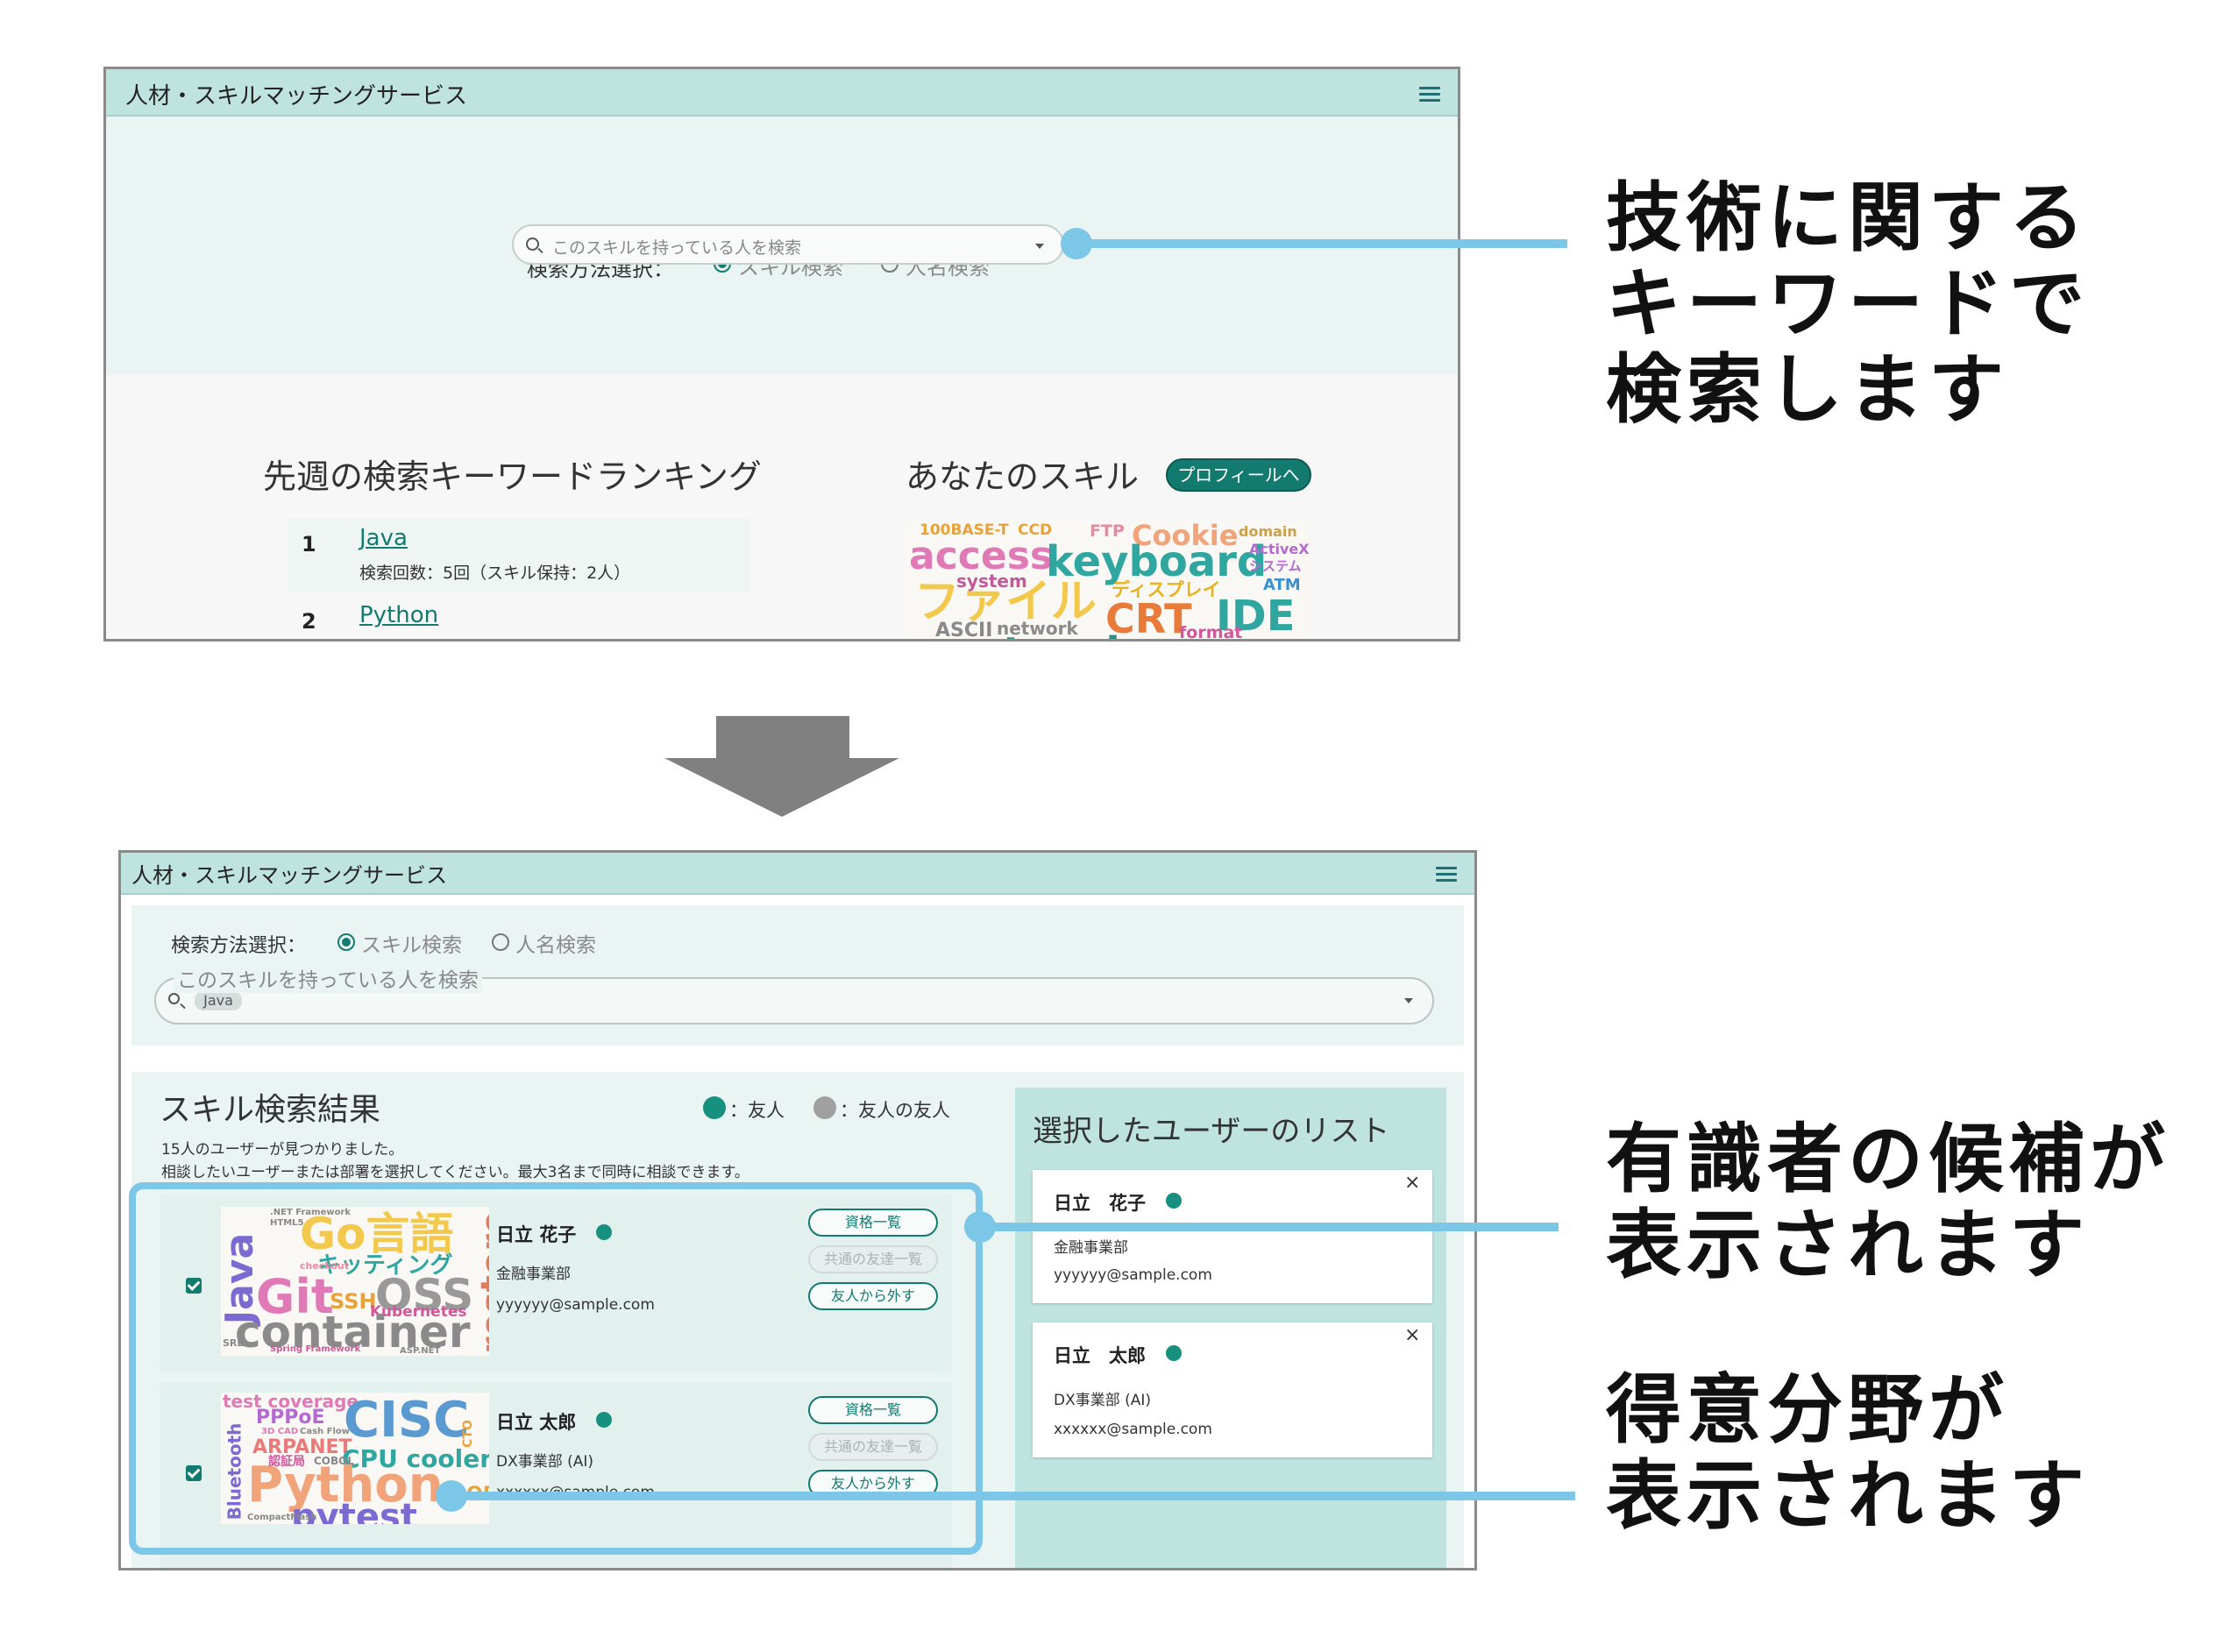  I want to click on callout-search-line-3: 検索します, so click(1807, 390).